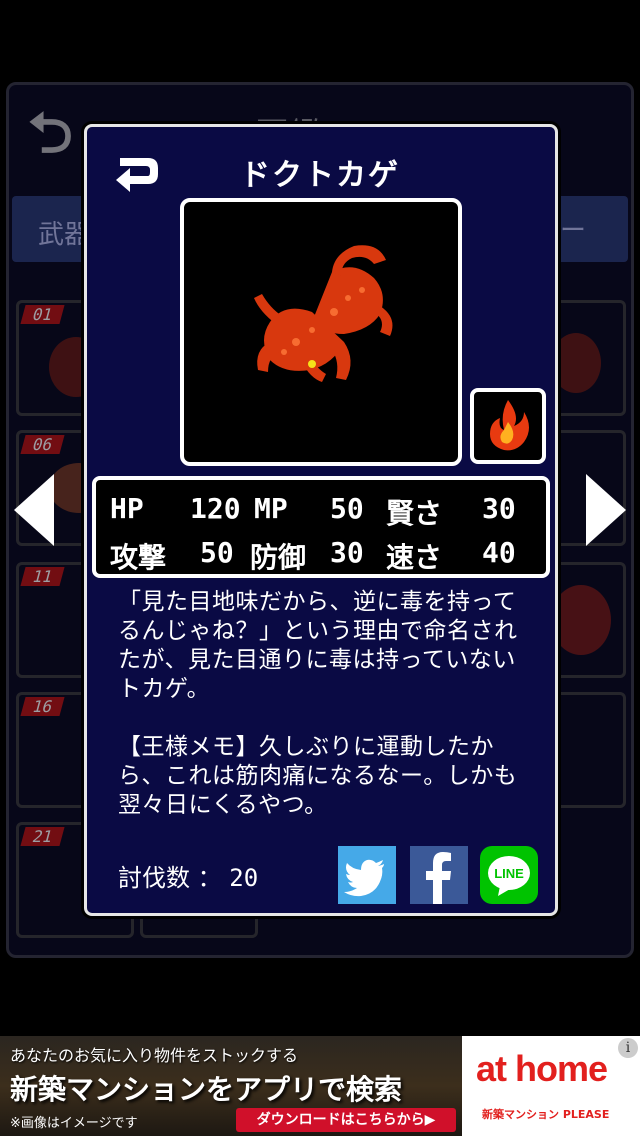 The image size is (640, 1136). I want to click on ad-brand-panel: at home 新築マンション PLEASE, so click(551, 1086).